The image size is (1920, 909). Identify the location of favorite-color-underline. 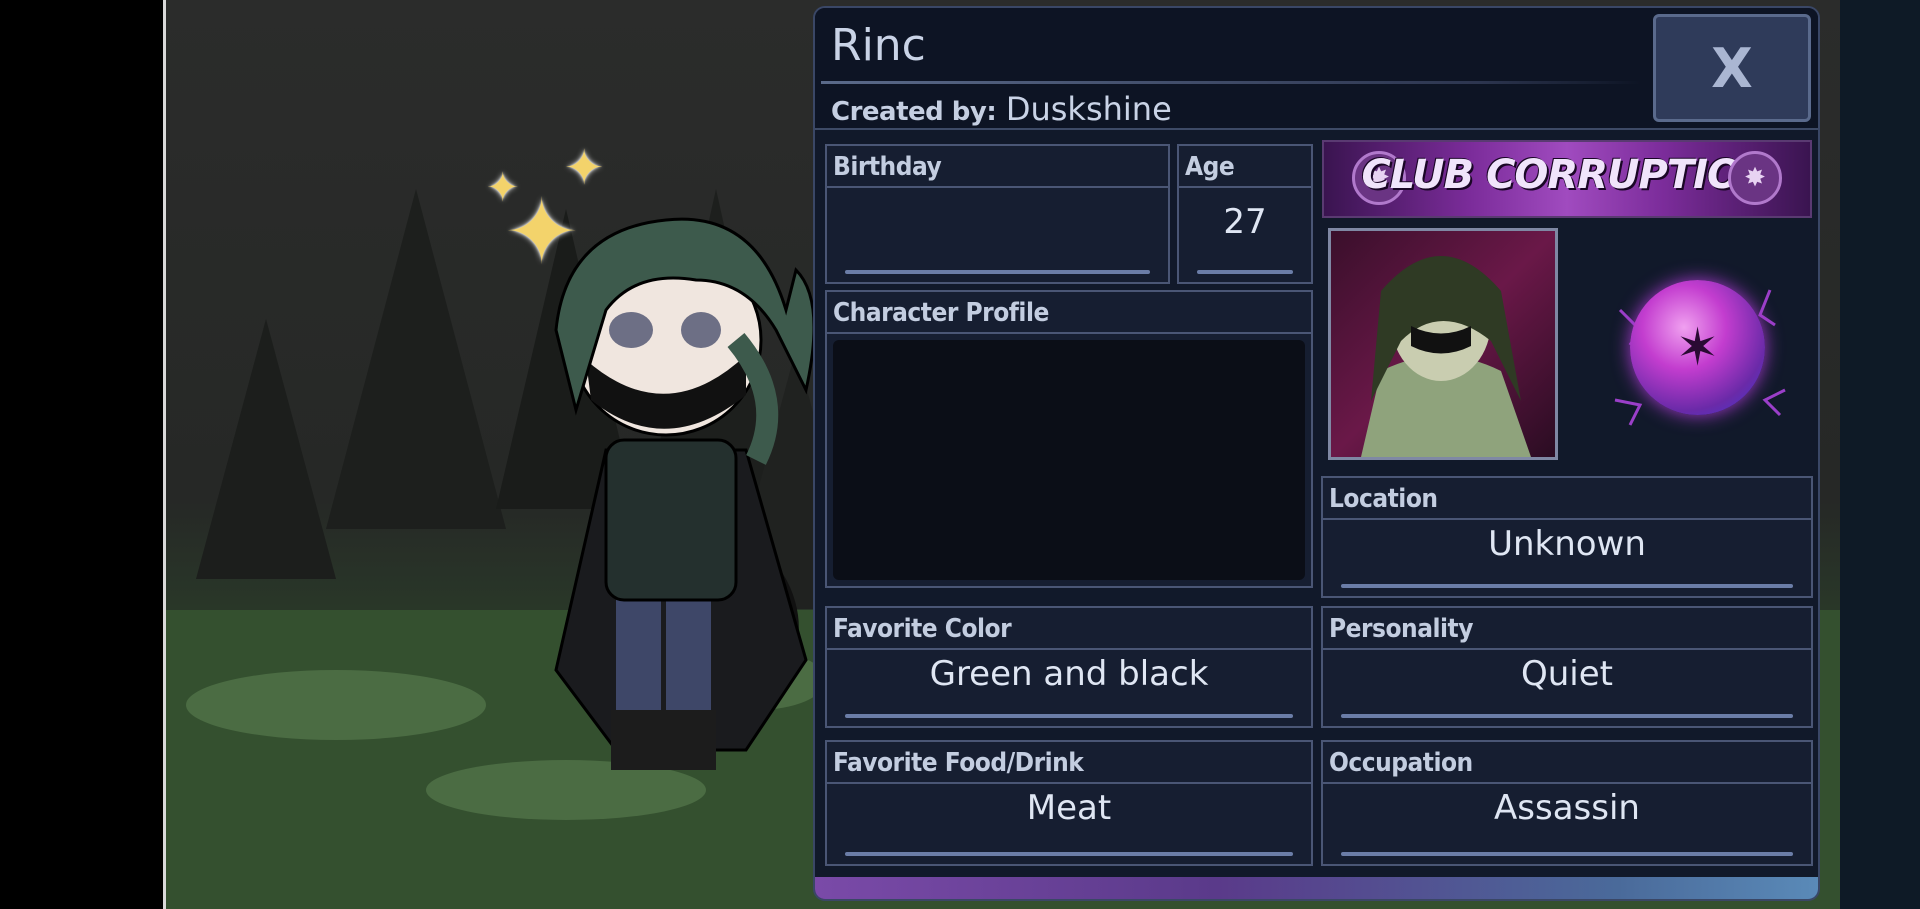
(1069, 716).